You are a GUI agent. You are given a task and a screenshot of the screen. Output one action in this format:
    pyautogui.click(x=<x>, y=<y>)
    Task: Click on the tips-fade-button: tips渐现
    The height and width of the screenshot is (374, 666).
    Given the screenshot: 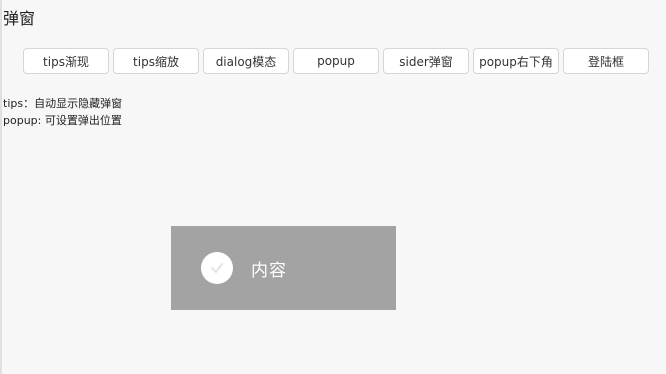 What is the action you would take?
    pyautogui.click(x=66, y=61)
    